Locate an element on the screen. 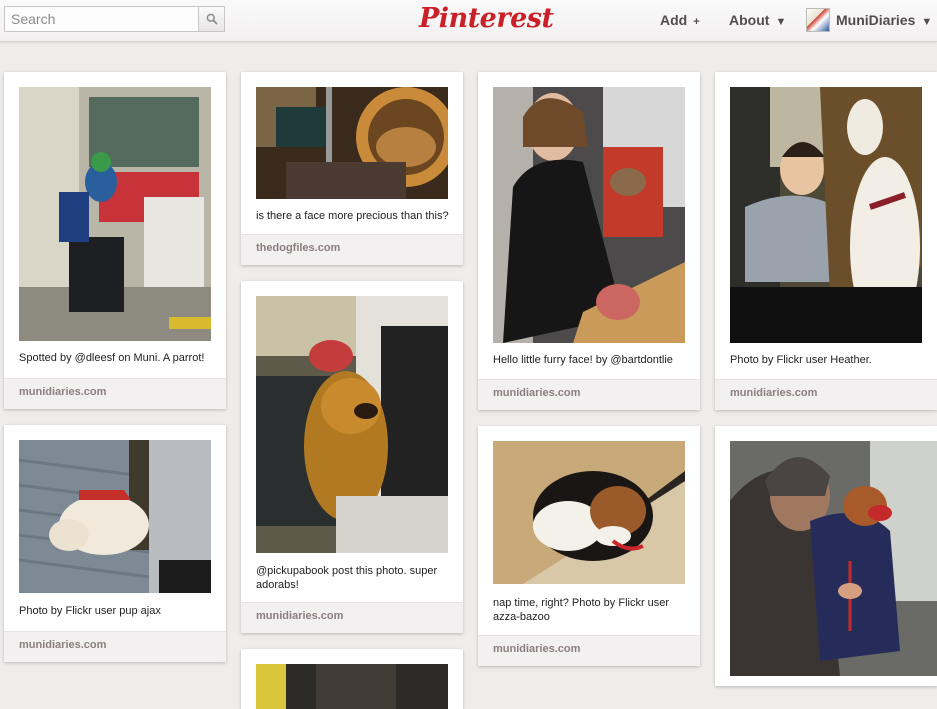  about-label: About is located at coordinates (749, 20).